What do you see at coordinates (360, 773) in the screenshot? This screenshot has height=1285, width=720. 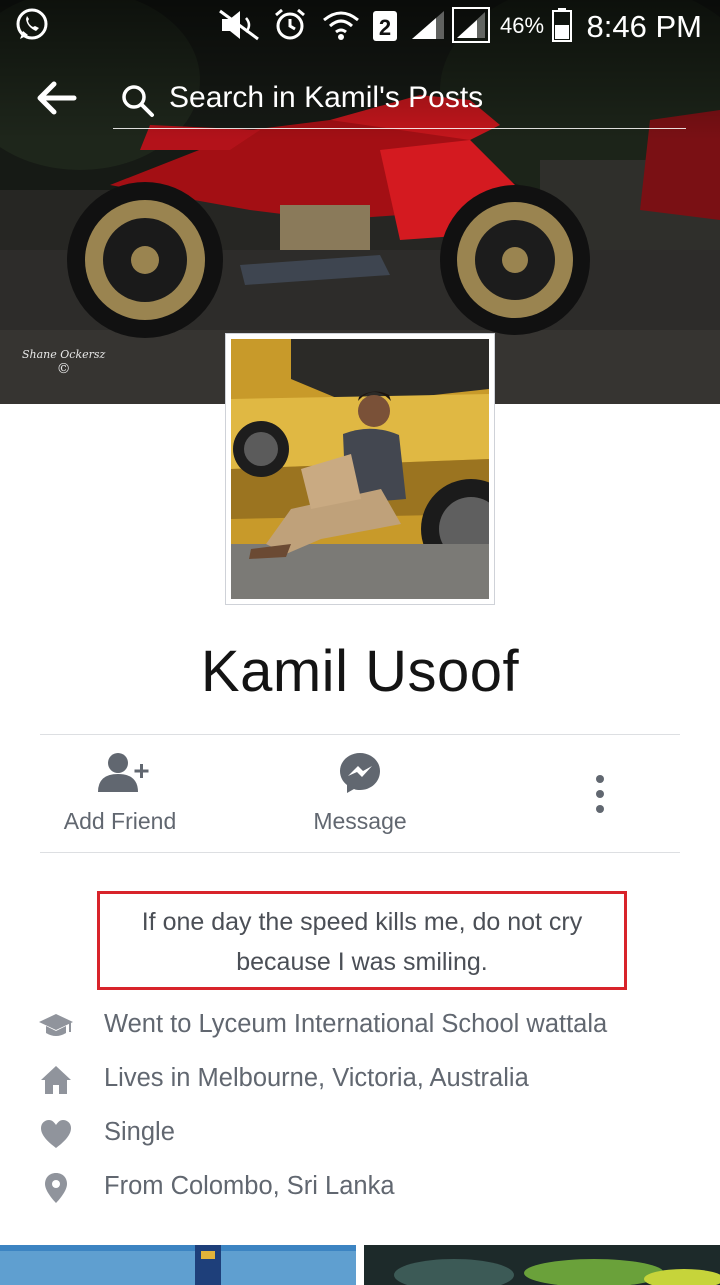 I see `messenger-icon` at bounding box center [360, 773].